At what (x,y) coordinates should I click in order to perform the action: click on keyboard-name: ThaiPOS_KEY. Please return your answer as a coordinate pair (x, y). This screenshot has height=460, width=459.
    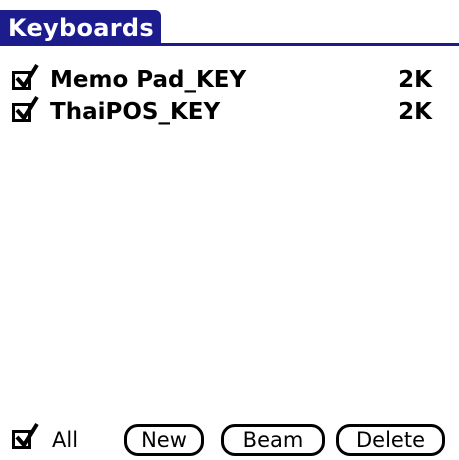
    Looking at the image, I should click on (135, 112).